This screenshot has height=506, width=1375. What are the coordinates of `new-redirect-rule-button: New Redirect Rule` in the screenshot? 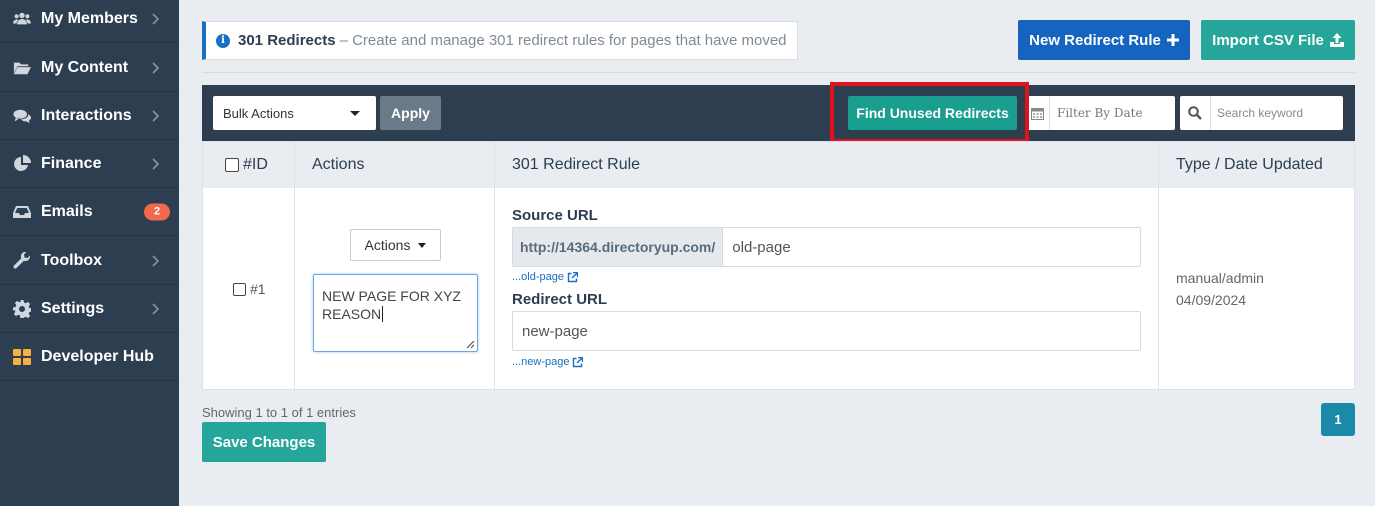 It's located at (1104, 40).